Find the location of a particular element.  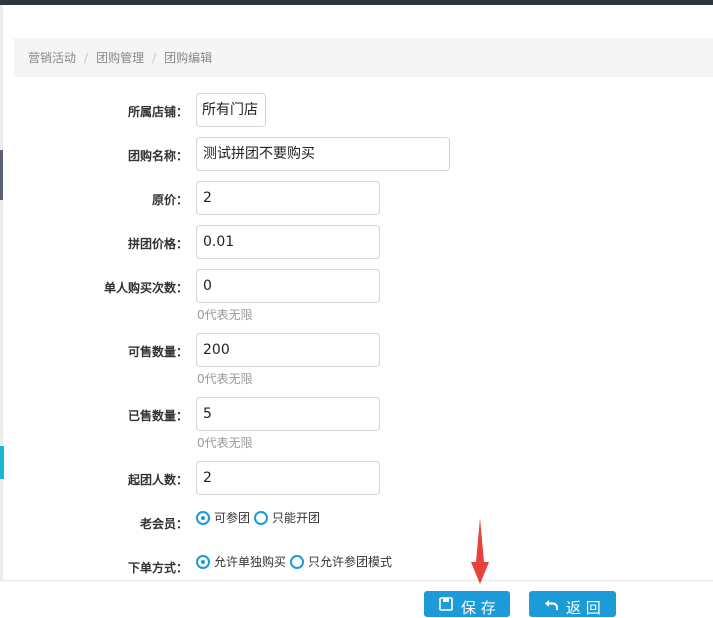

return-arrow-icon is located at coordinates (551, 605).